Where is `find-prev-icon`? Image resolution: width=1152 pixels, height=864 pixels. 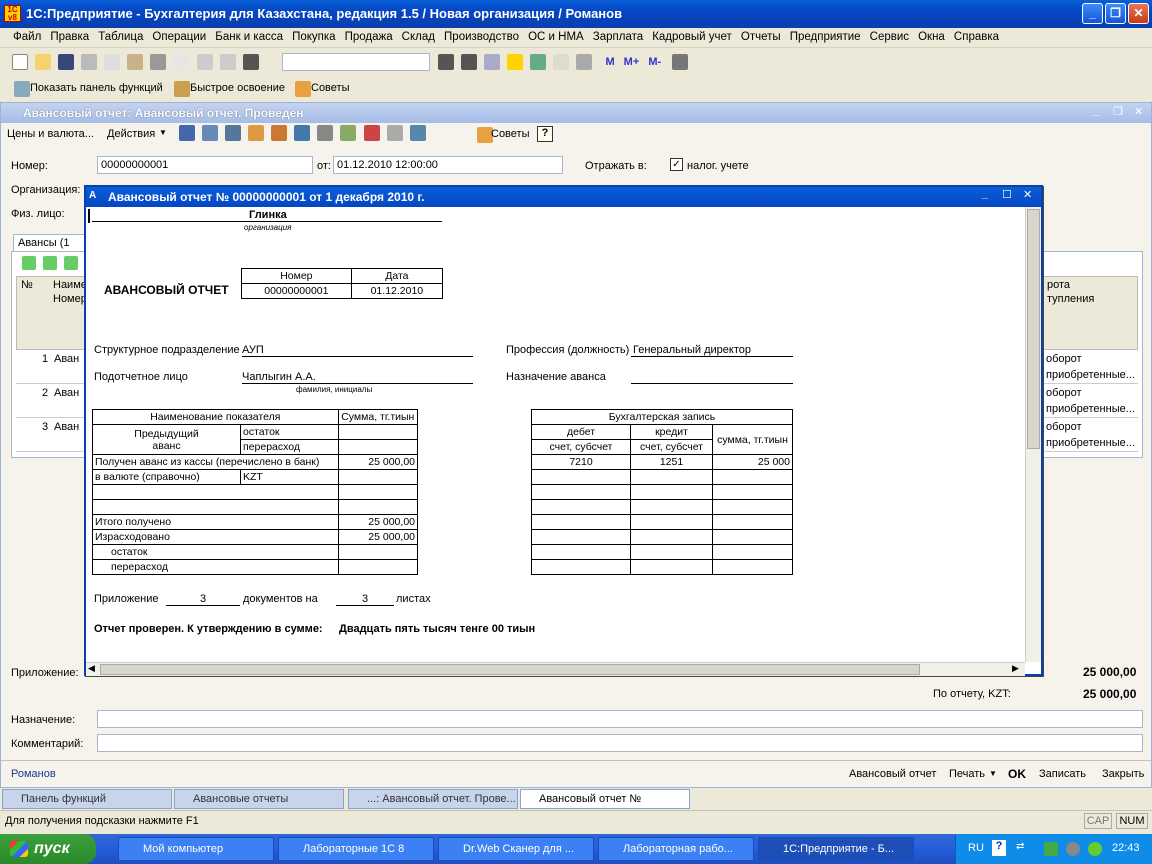
find-prev-icon is located at coordinates (469, 62).